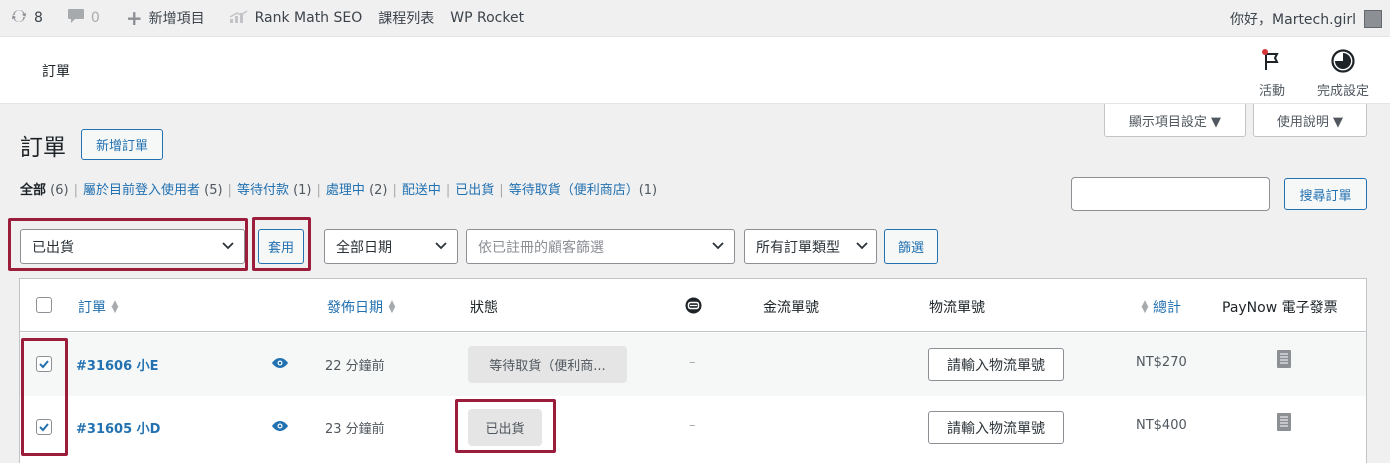 Image resolution: width=1390 pixels, height=463 pixels. I want to click on apply-button: 套用, so click(281, 246).